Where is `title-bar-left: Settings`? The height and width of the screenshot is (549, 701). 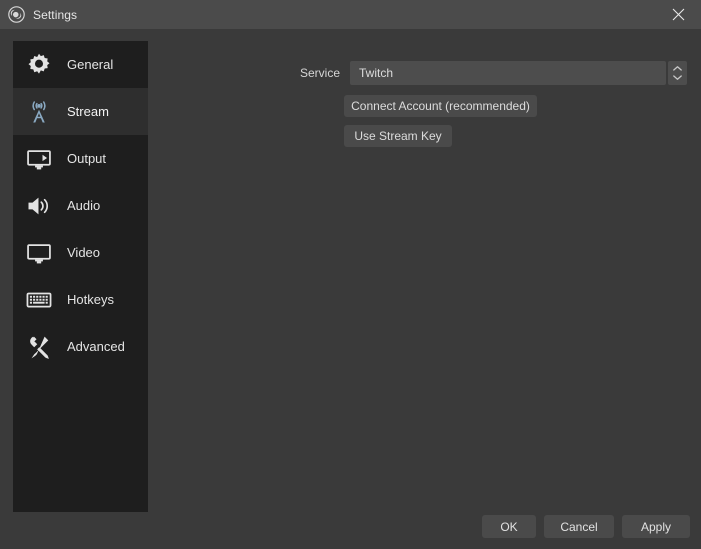 title-bar-left: Settings is located at coordinates (42, 14).